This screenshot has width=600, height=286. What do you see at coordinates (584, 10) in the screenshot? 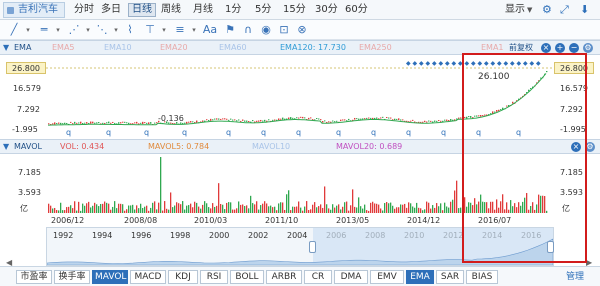
I see `download-icon: ⬇` at bounding box center [584, 10].